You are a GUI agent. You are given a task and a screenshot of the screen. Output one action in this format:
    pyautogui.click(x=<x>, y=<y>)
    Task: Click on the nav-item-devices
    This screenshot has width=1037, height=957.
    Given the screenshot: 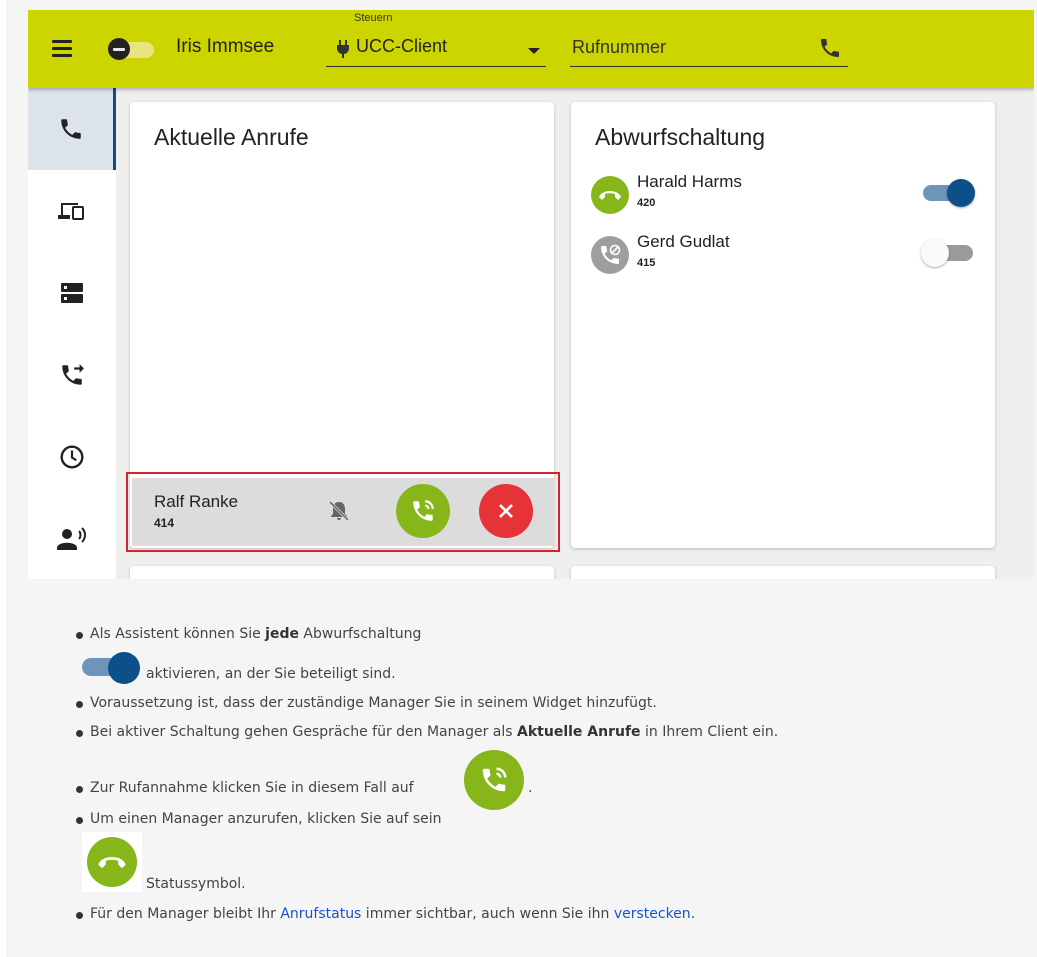 What is the action you would take?
    pyautogui.click(x=72, y=211)
    